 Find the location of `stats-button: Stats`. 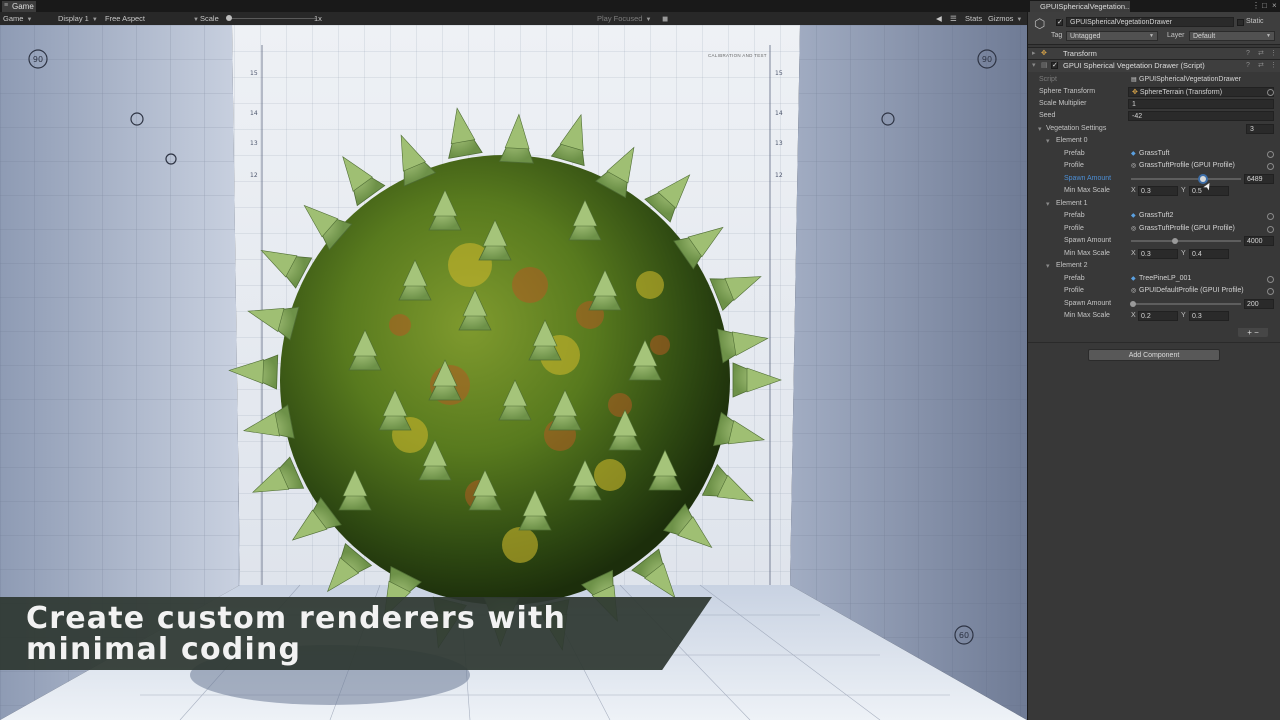

stats-button: Stats is located at coordinates (973, 18).